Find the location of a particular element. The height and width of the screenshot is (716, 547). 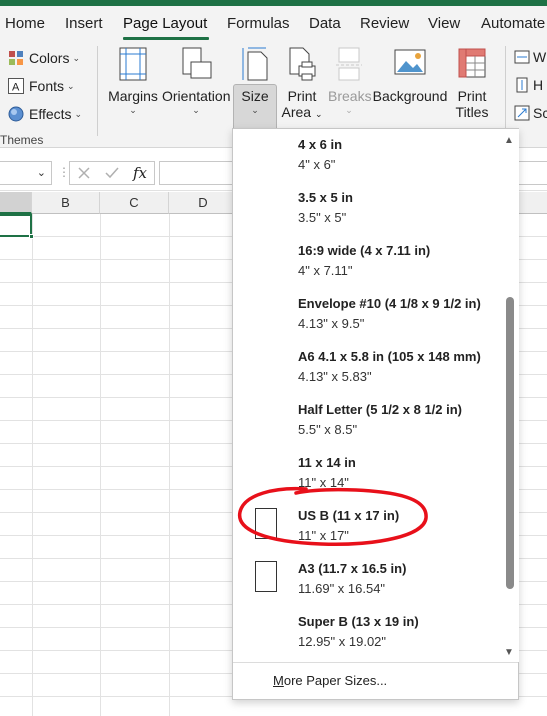

orientation-label: Orientation is located at coordinates (196, 96).